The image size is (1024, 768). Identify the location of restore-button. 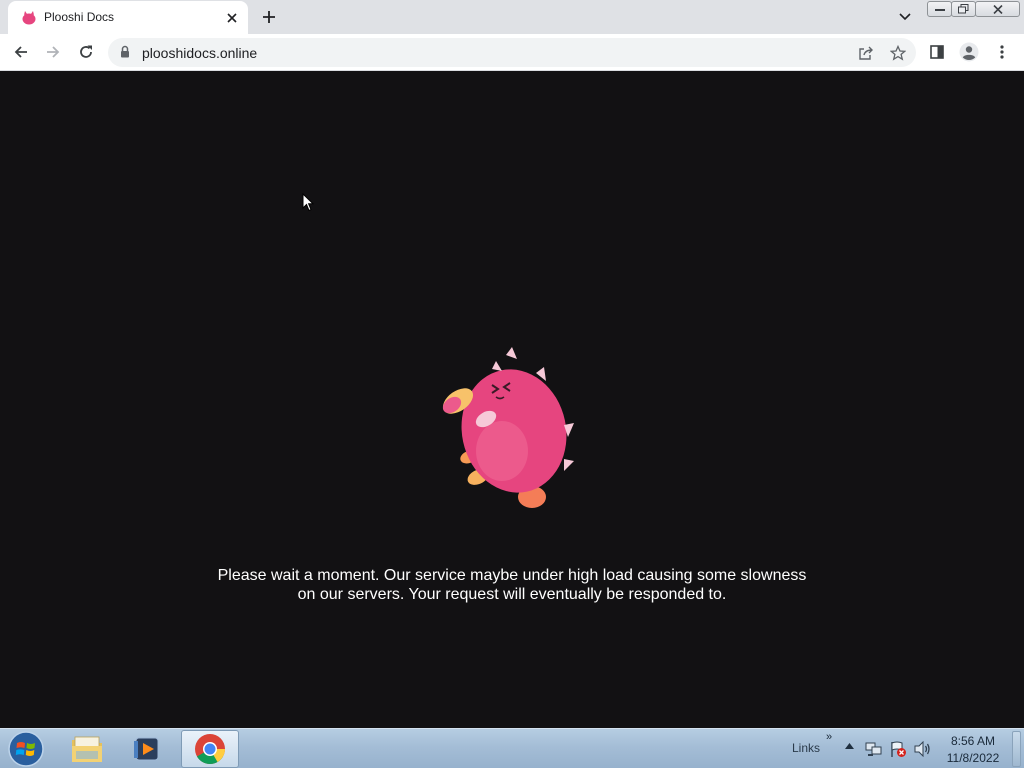
(963, 9).